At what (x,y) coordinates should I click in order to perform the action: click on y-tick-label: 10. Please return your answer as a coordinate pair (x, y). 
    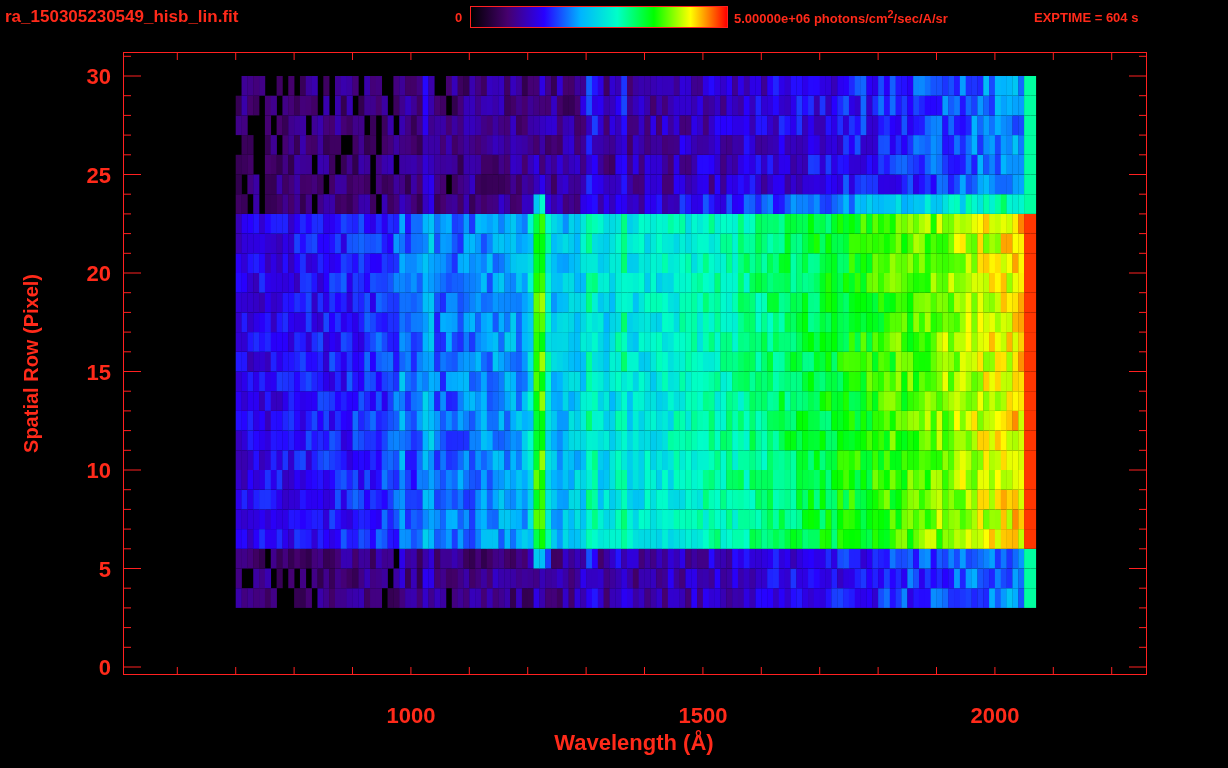
    Looking at the image, I should click on (98, 470).